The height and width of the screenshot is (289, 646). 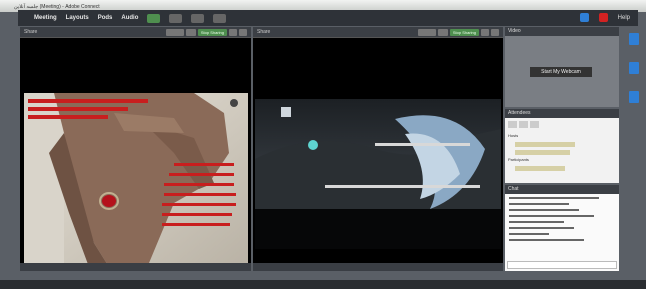 I want to click on status-bar, so click(x=323, y=284).